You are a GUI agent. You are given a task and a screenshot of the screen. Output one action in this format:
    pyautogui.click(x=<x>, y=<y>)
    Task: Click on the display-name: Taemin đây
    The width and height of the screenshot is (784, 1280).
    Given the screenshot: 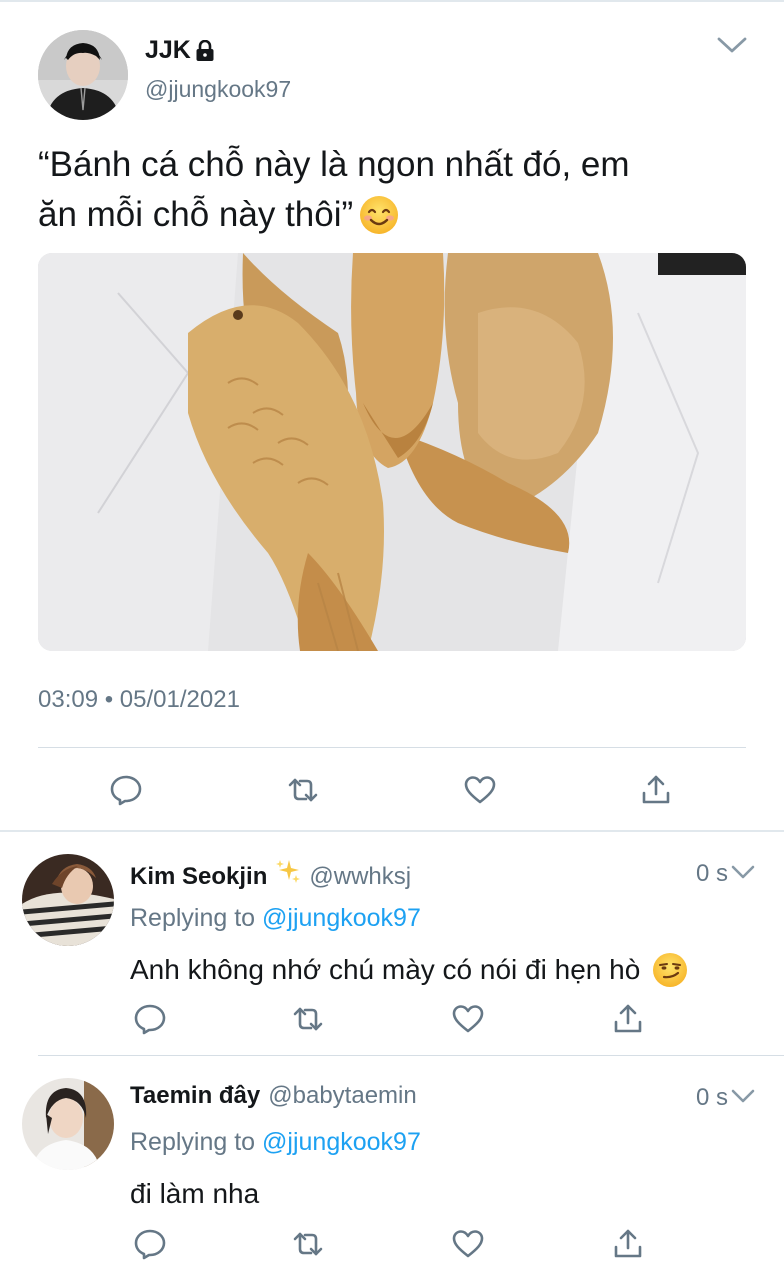 What is the action you would take?
    pyautogui.click(x=195, y=1096)
    